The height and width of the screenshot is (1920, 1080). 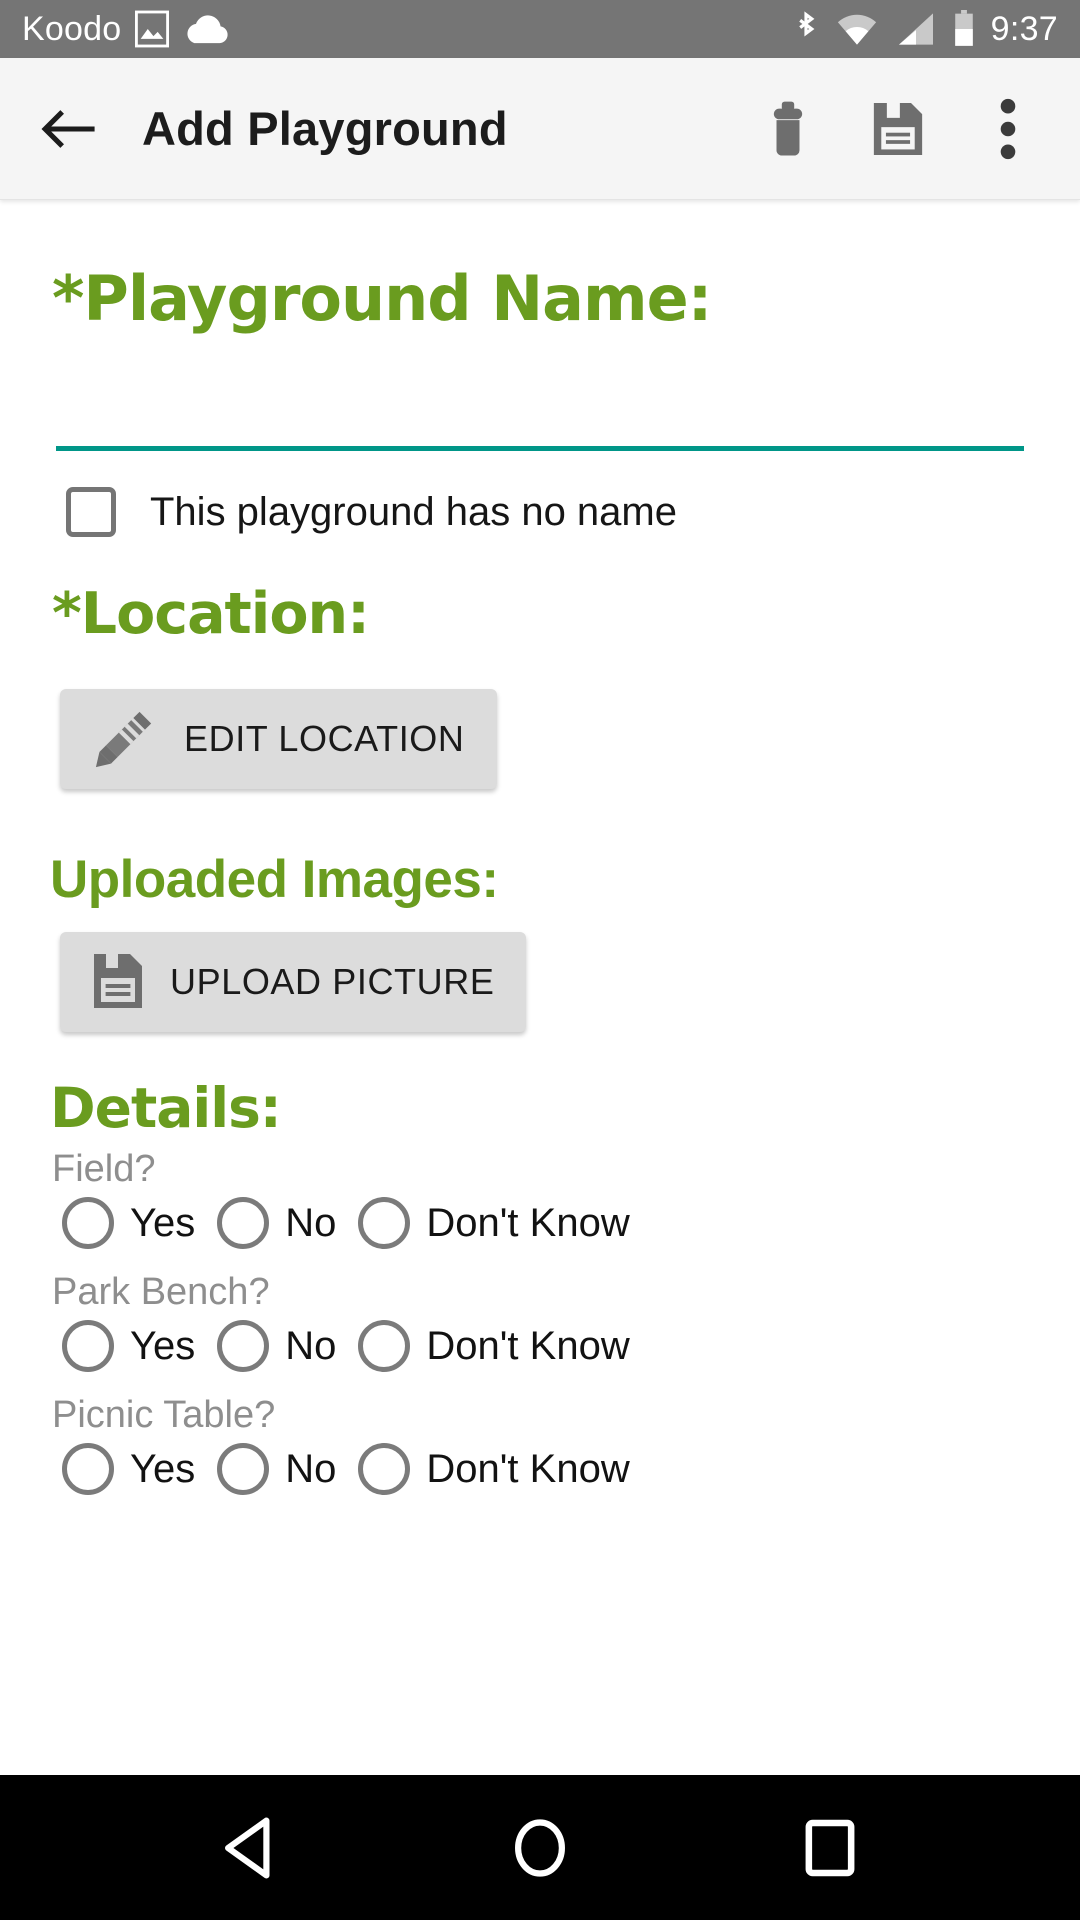 I want to click on back-arrow-icon, so click(x=69, y=129).